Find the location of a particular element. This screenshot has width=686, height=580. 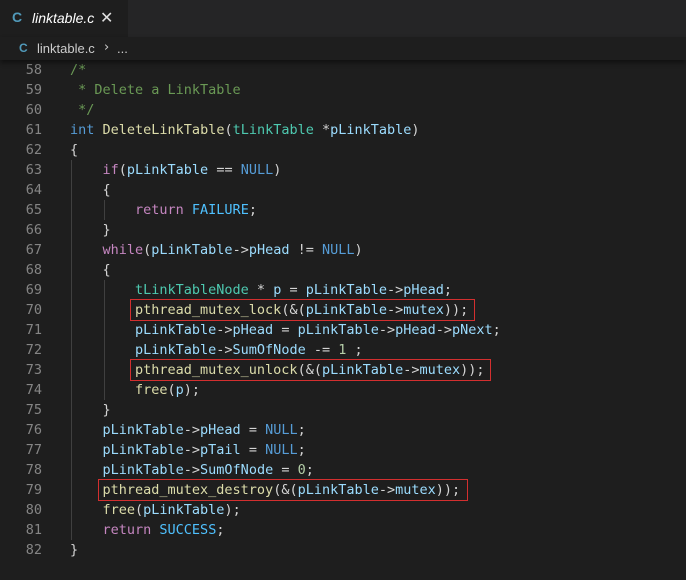

code-line: 65 return FAILURE; is located at coordinates (343, 210).